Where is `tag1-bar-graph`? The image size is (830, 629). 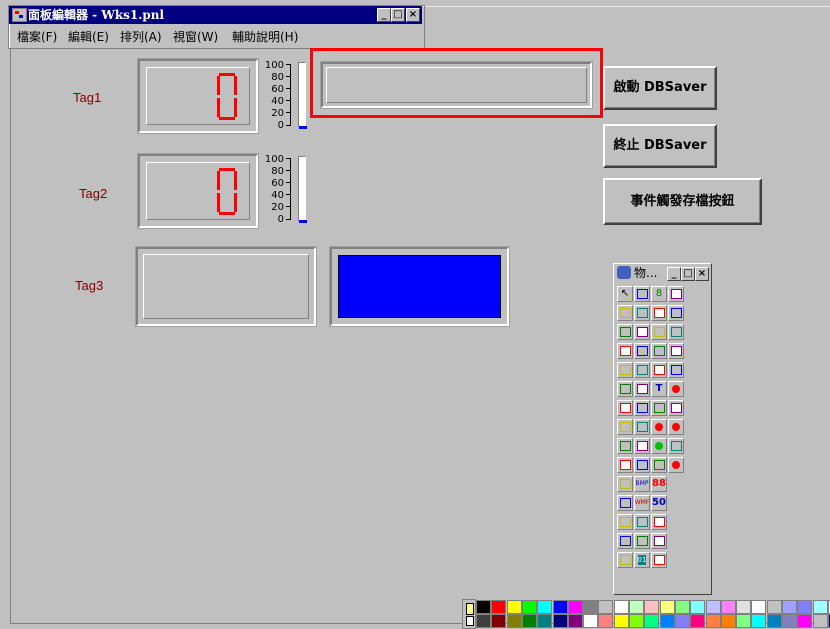 tag1-bar-graph is located at coordinates (302, 95).